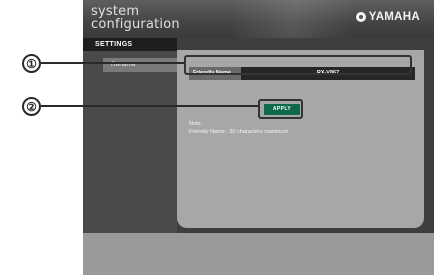 This screenshot has width=434, height=275. I want to click on callout-1-line, so click(112, 63).